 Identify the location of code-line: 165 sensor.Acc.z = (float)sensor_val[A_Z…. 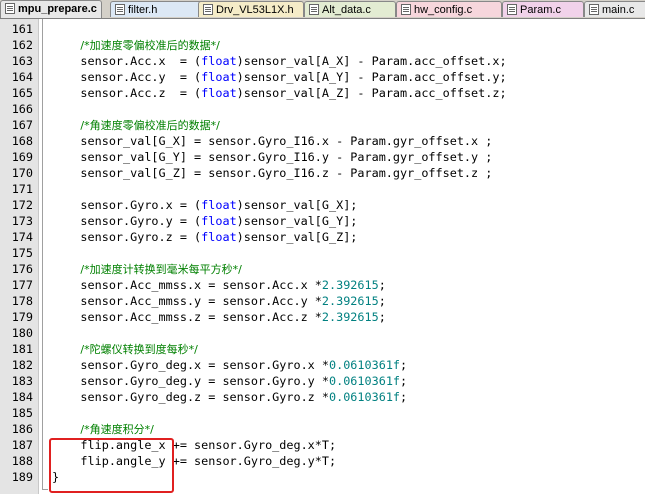
(322, 93).